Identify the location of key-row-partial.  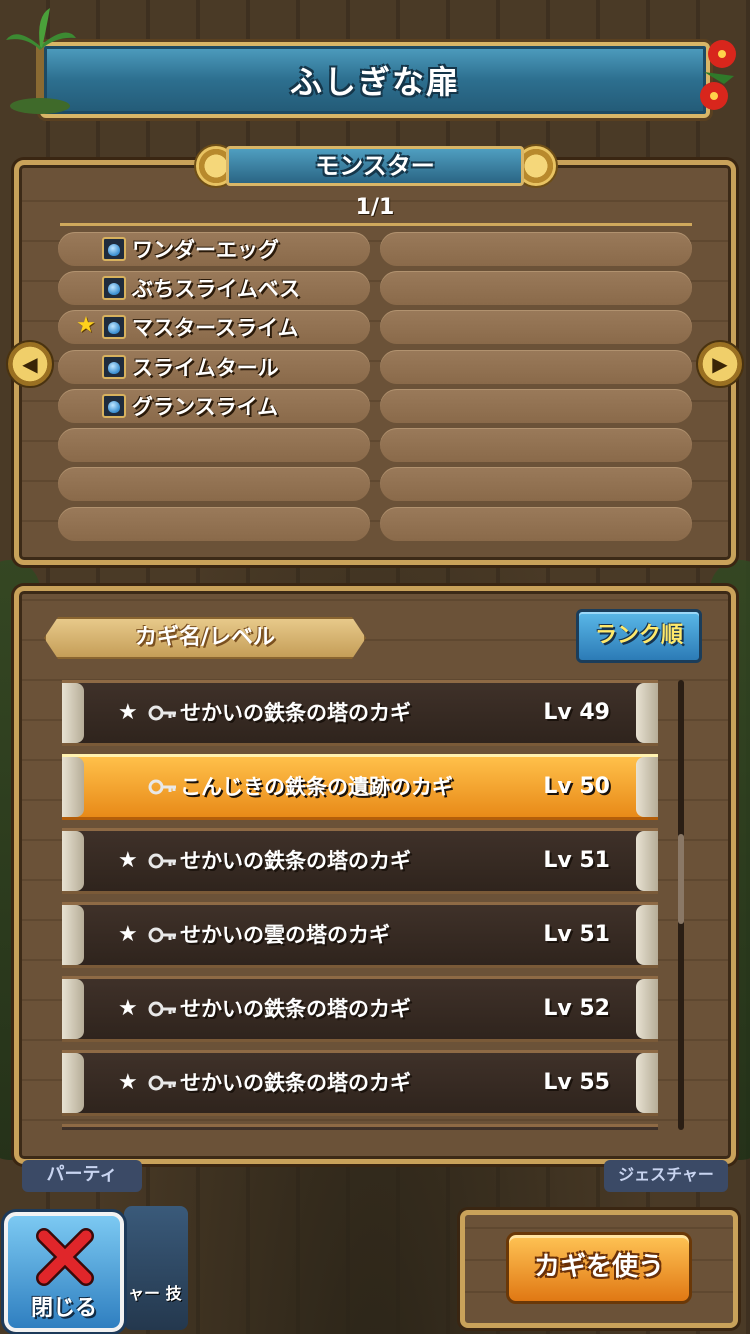
(360, 1127).